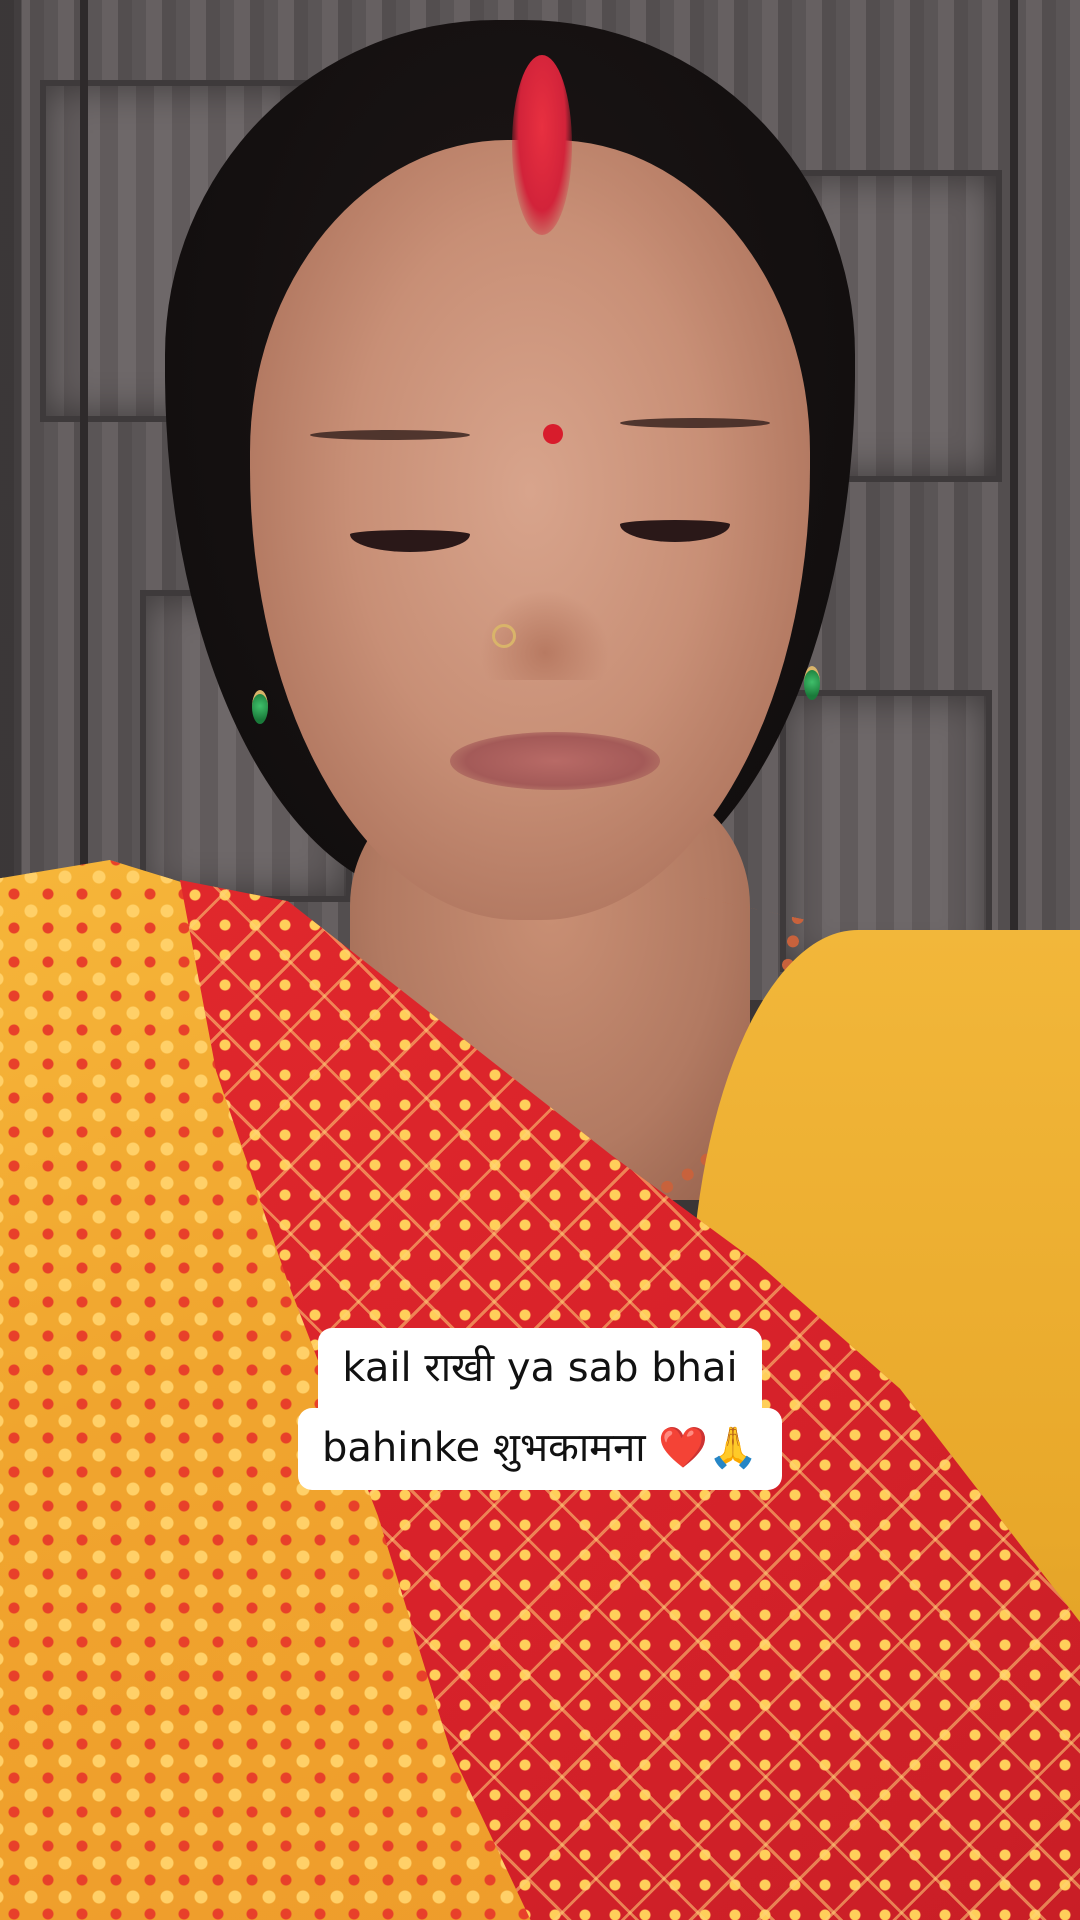 The height and width of the screenshot is (1920, 1080). I want to click on nose-ring, so click(504, 636).